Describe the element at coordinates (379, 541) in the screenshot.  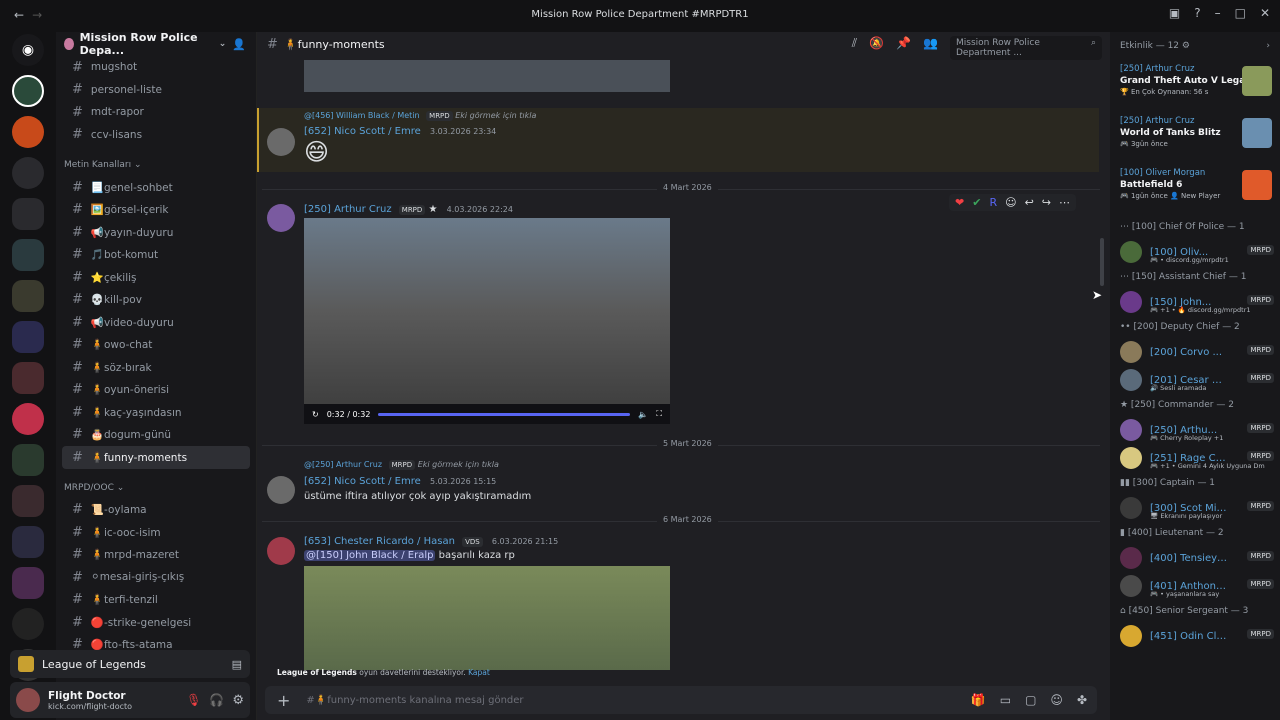
I see `user-name: [653] Chester Ricardo / Hasan` at that location.